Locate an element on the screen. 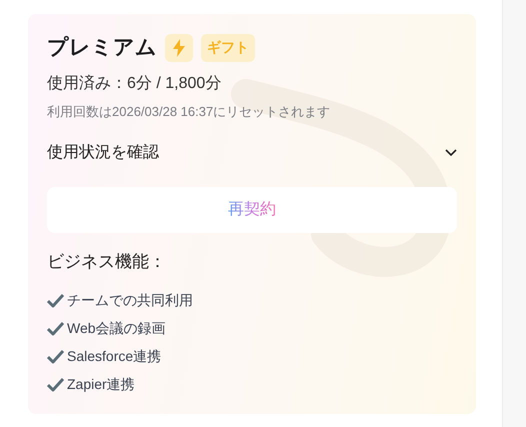 This screenshot has height=427, width=526. usage-toggle: 使用状況を確認 is located at coordinates (252, 153).